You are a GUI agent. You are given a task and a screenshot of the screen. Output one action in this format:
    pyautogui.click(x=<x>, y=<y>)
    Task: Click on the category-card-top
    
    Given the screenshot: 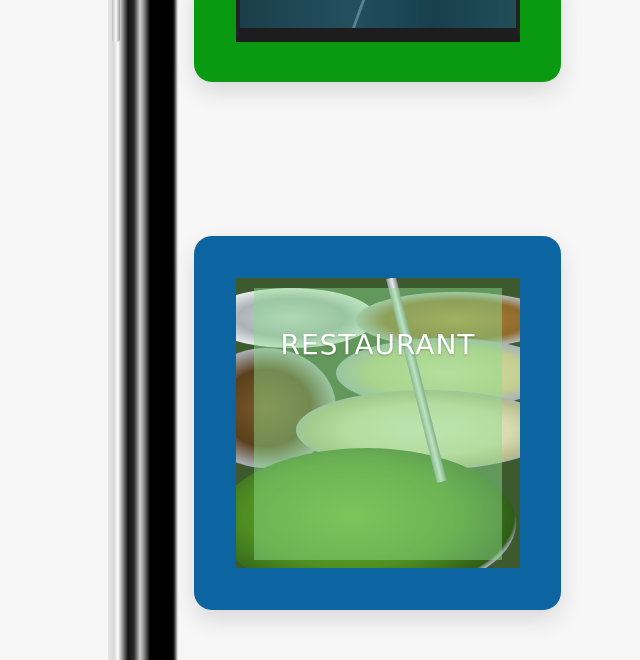 What is the action you would take?
    pyautogui.click(x=377, y=41)
    